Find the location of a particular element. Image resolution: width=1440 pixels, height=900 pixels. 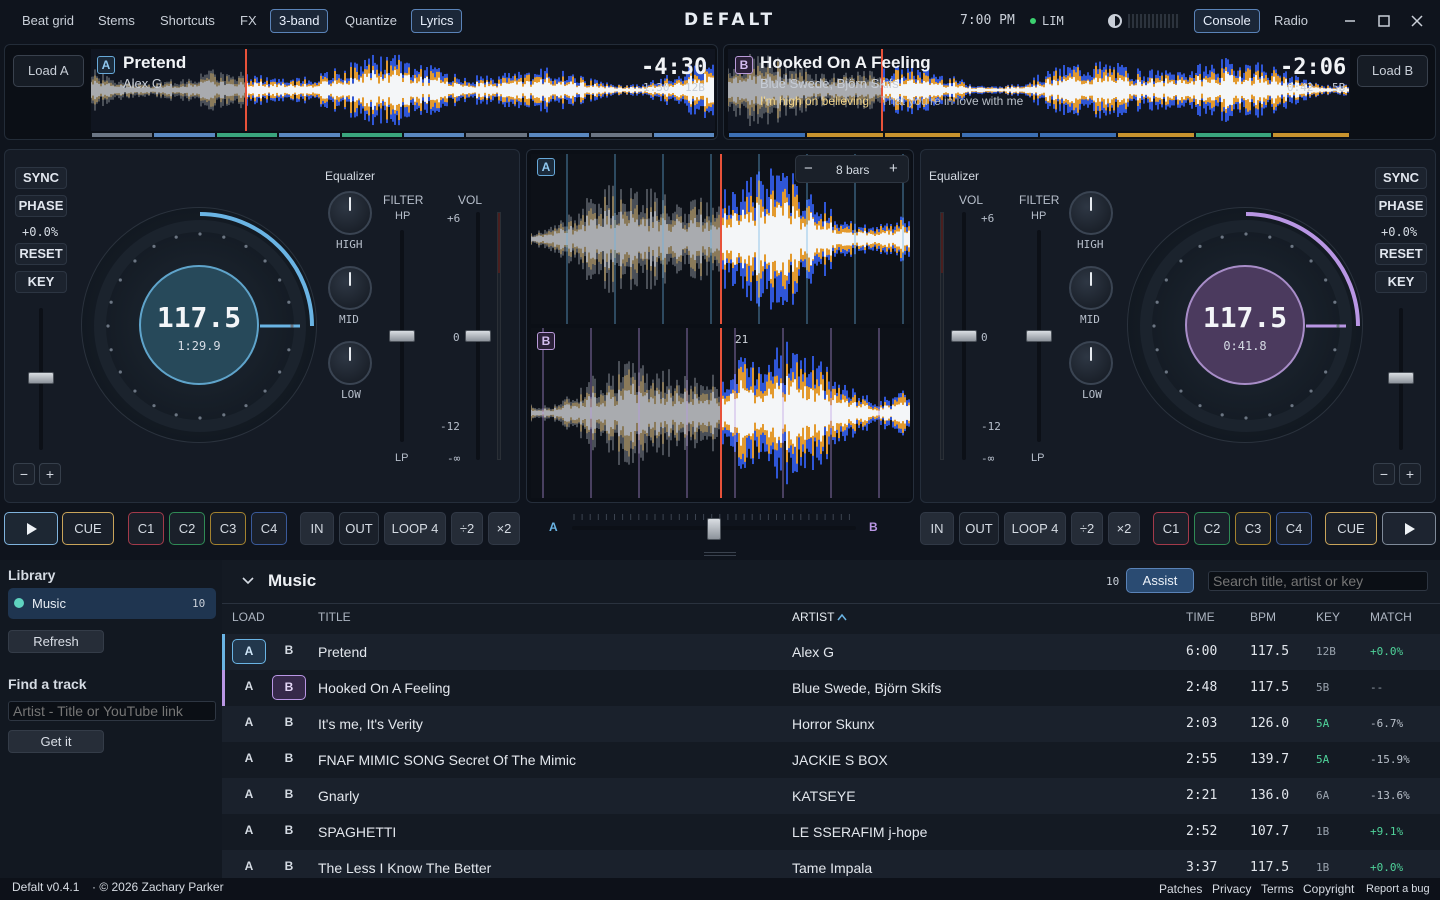

menu-fx: FX is located at coordinates (248, 21).